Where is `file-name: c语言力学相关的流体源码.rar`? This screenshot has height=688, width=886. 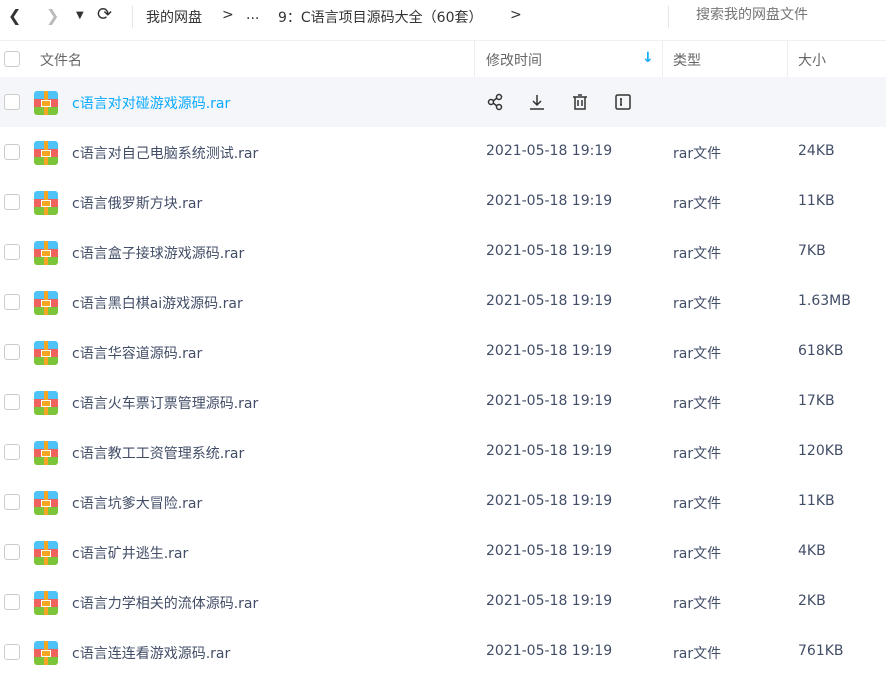
file-name: c语言力学相关的流体源码.rar is located at coordinates (165, 603).